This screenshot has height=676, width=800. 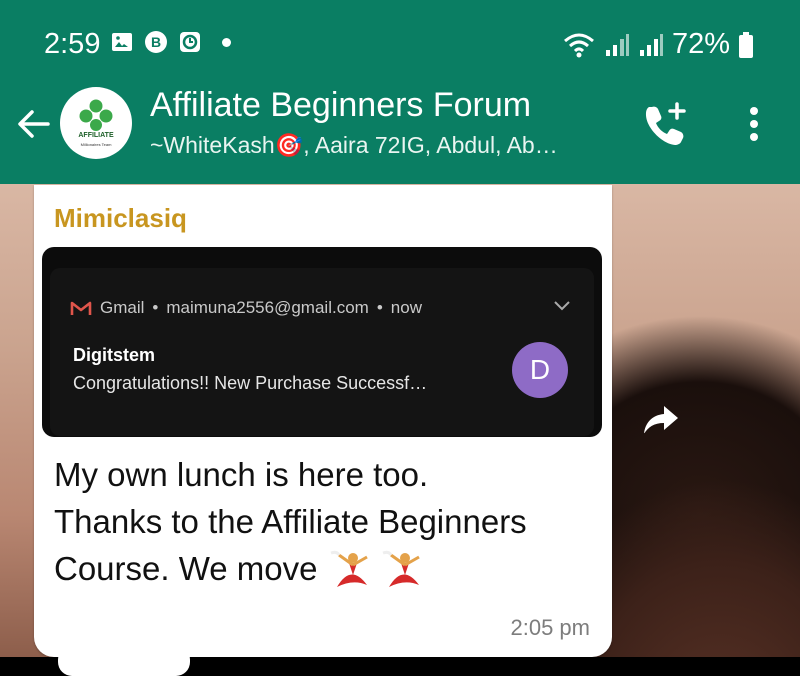 What do you see at coordinates (120, 218) in the screenshot?
I see `sender-name: Mimiclasiq` at bounding box center [120, 218].